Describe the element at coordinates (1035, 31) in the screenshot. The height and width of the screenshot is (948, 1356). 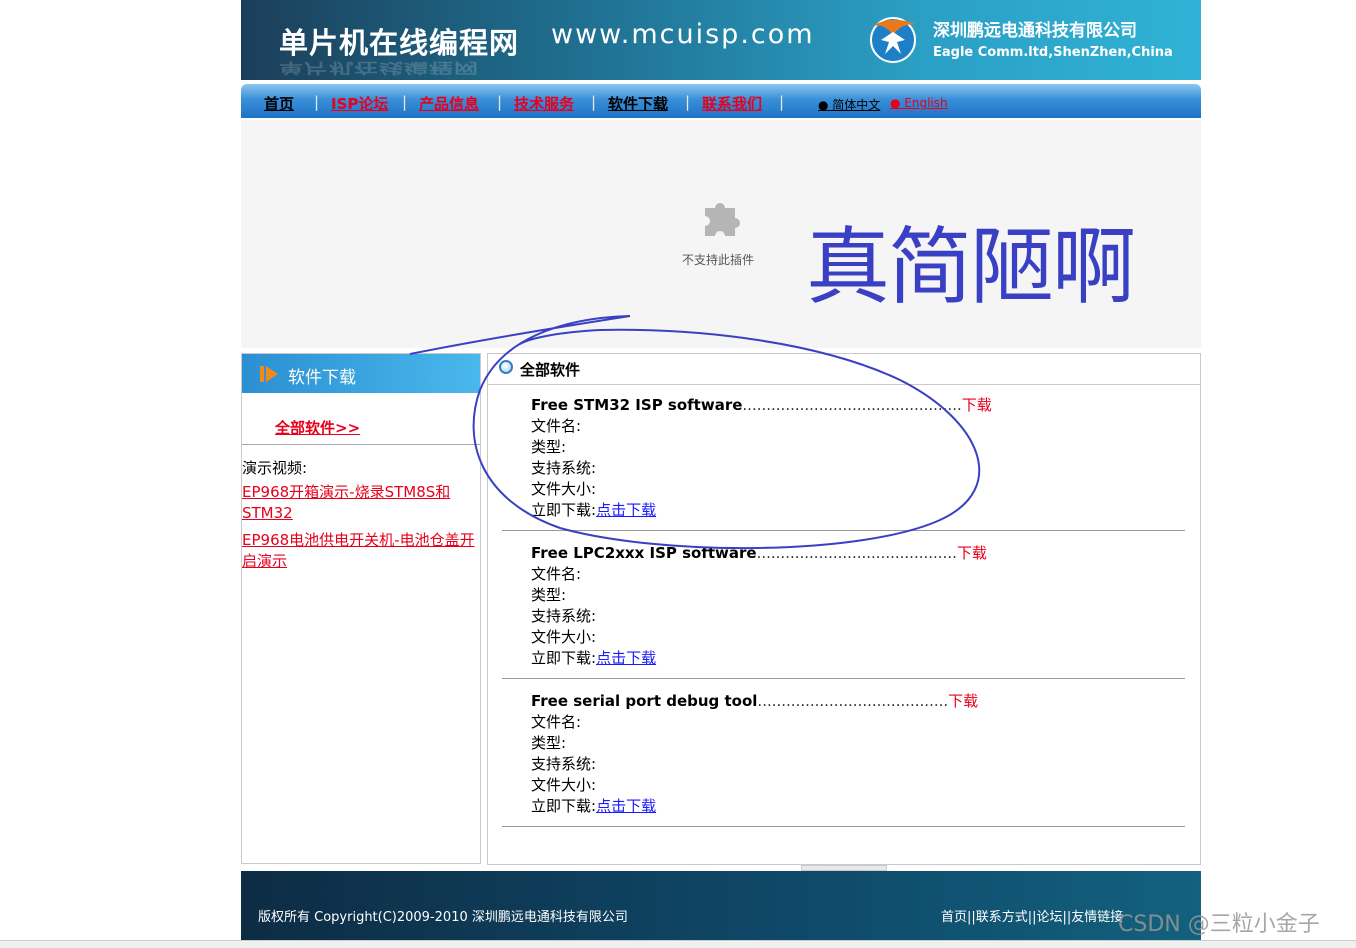
I see `company-name: 深圳鹏远电通科技有限公司` at that location.